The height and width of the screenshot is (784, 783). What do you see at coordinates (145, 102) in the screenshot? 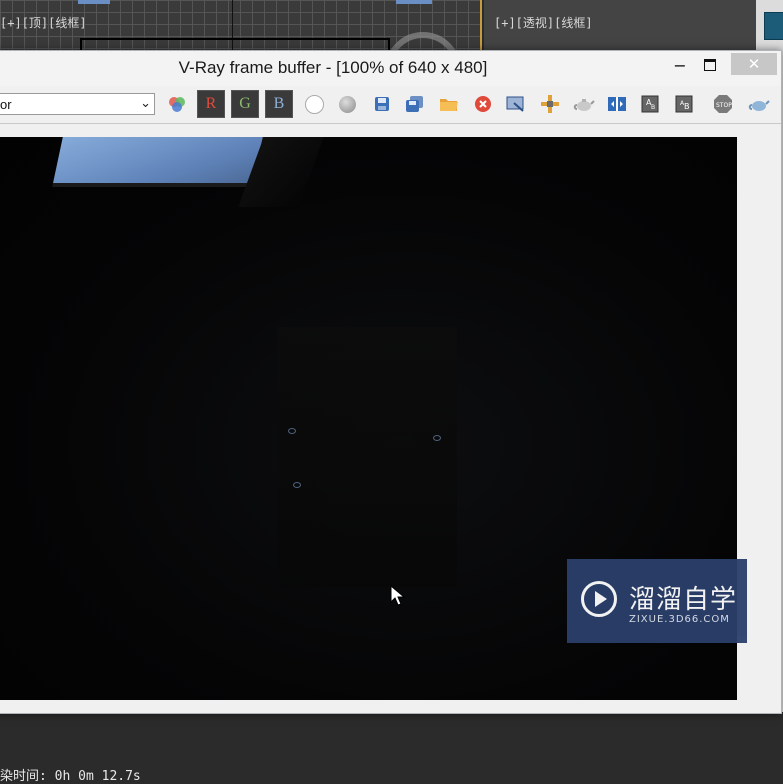
I see `chevron-down-icon: ⌄` at bounding box center [145, 102].